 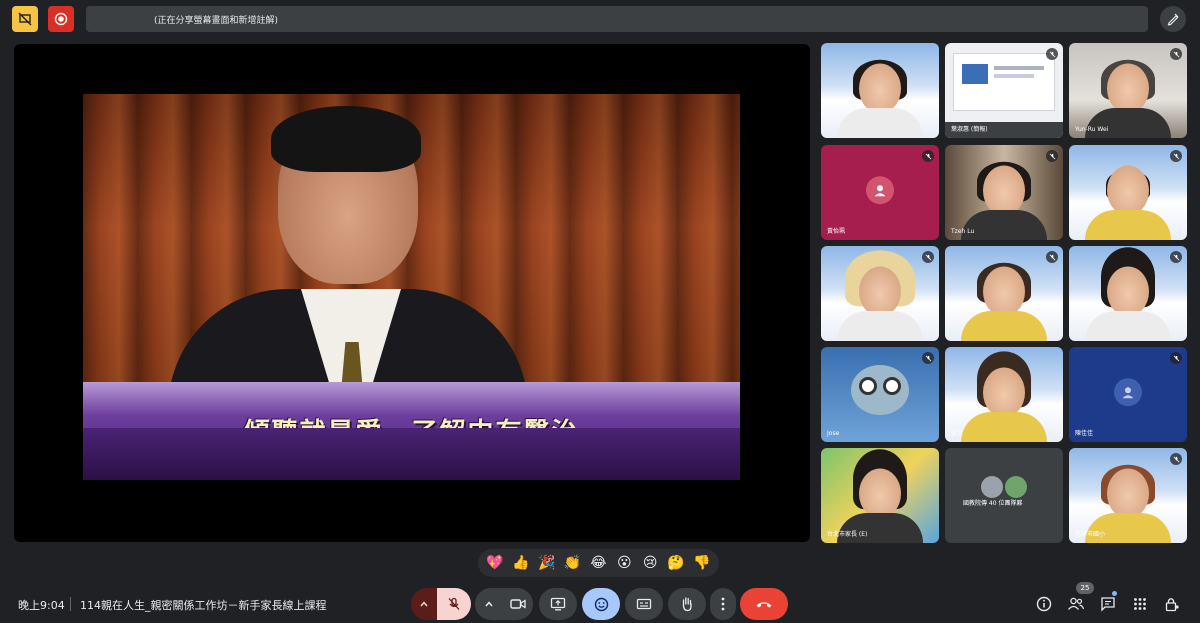 I want to click on reaction-thinking: 🤔, so click(x=676, y=563).